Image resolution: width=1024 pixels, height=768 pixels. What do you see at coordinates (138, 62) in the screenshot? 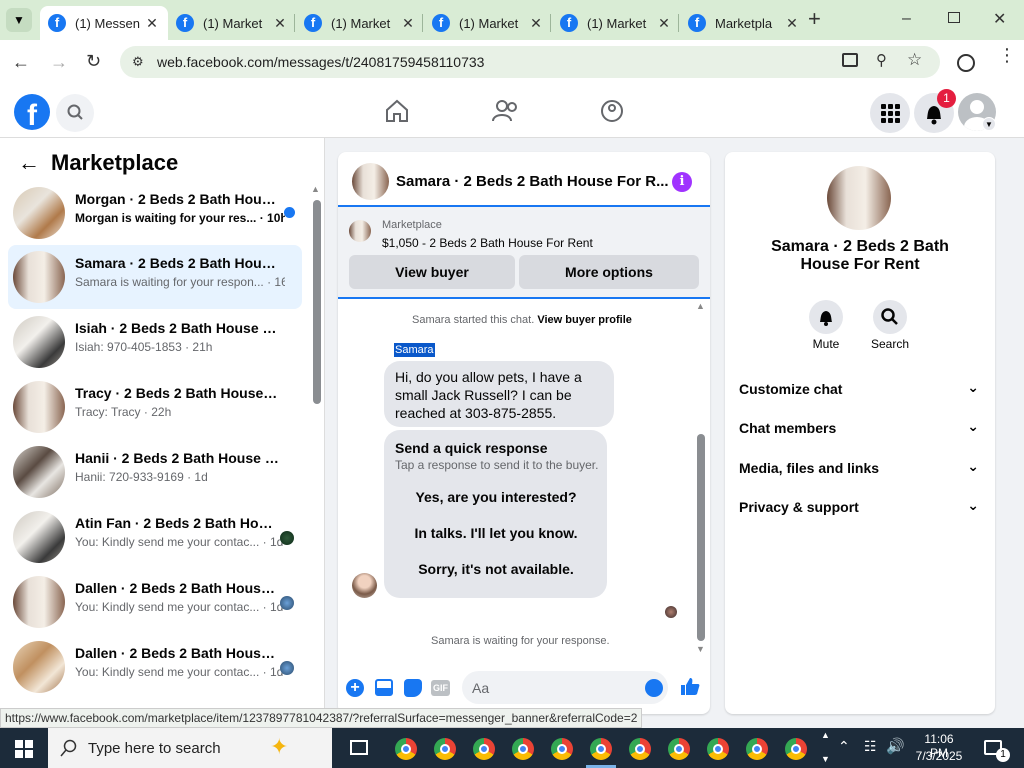
I see `site-info-icon: ⚙` at bounding box center [138, 62].